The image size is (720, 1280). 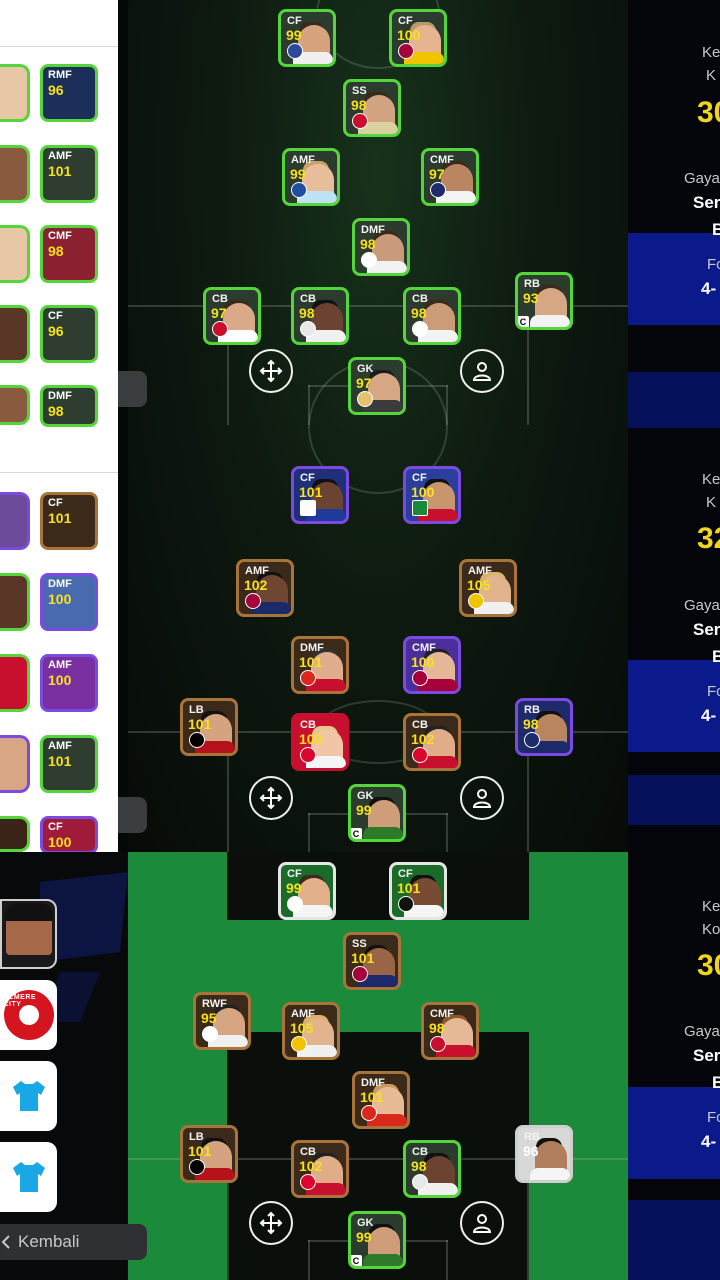 I want to click on back-button: Kembali, so click(x=73, y=1242).